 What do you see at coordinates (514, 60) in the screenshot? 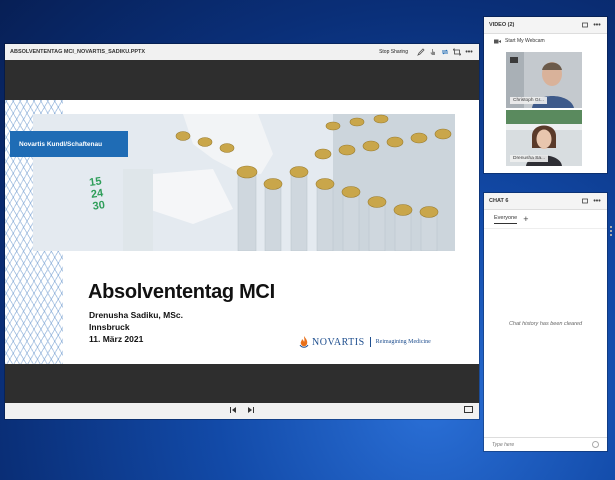
I see `camera-device` at bounding box center [514, 60].